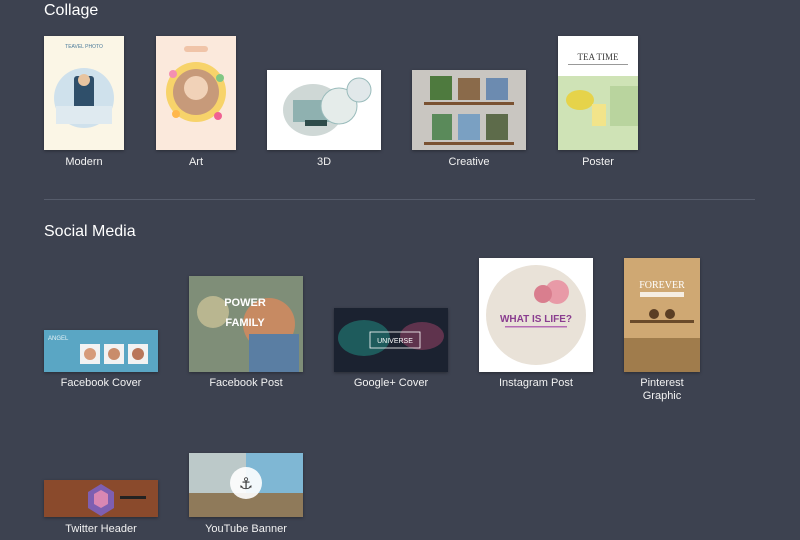 This screenshot has height=540, width=800. I want to click on template-instagram-post: WHAT IS LIFE? Instagram Post, so click(536, 326).